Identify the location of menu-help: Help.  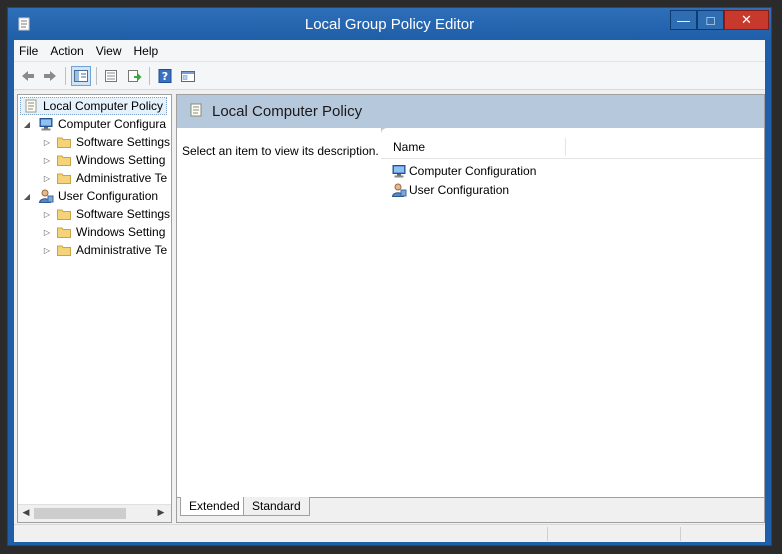
(146, 51).